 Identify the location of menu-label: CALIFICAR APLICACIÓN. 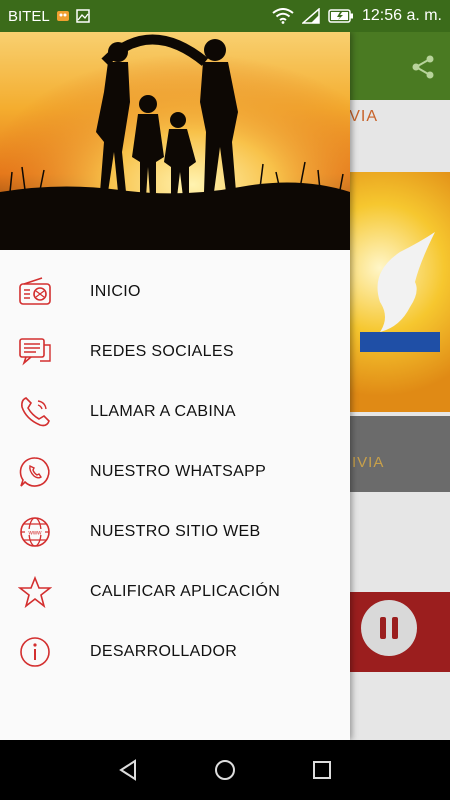
(185, 591).